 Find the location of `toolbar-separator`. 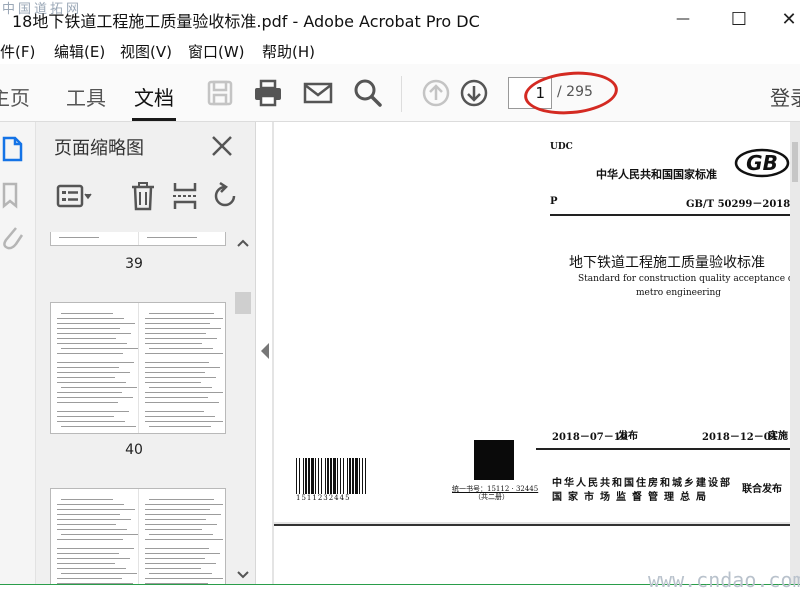

toolbar-separator is located at coordinates (401, 94).